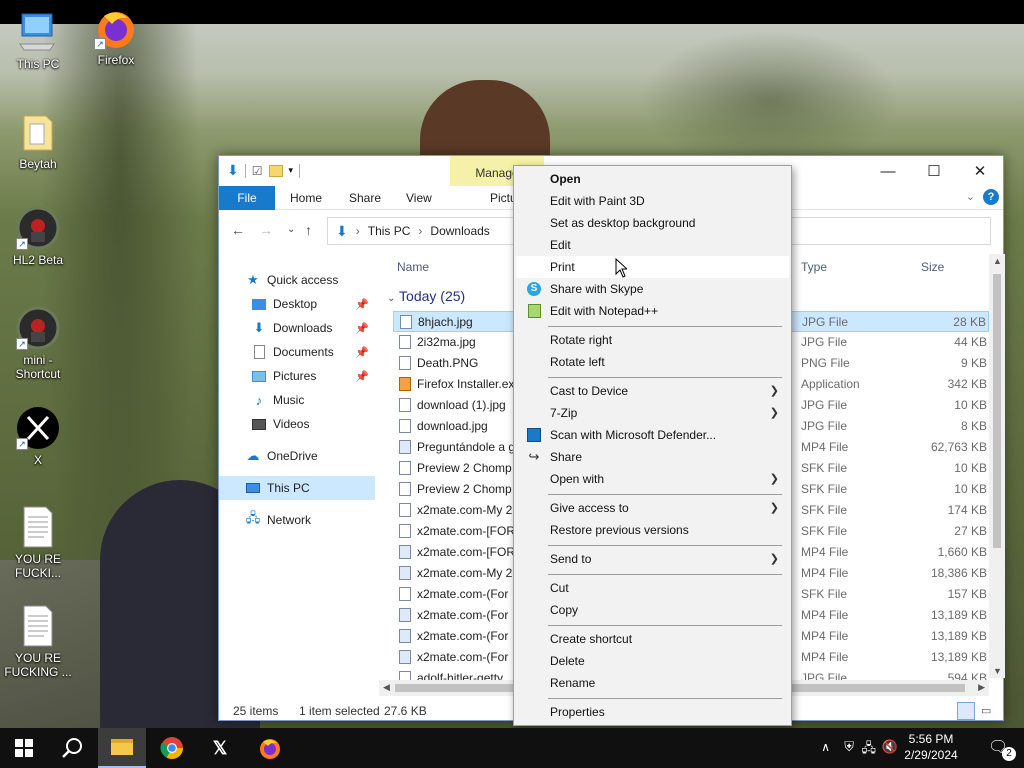 This screenshot has height=768, width=1024. I want to click on nav-item-quick-access: ★ Quick access, so click(297, 280).